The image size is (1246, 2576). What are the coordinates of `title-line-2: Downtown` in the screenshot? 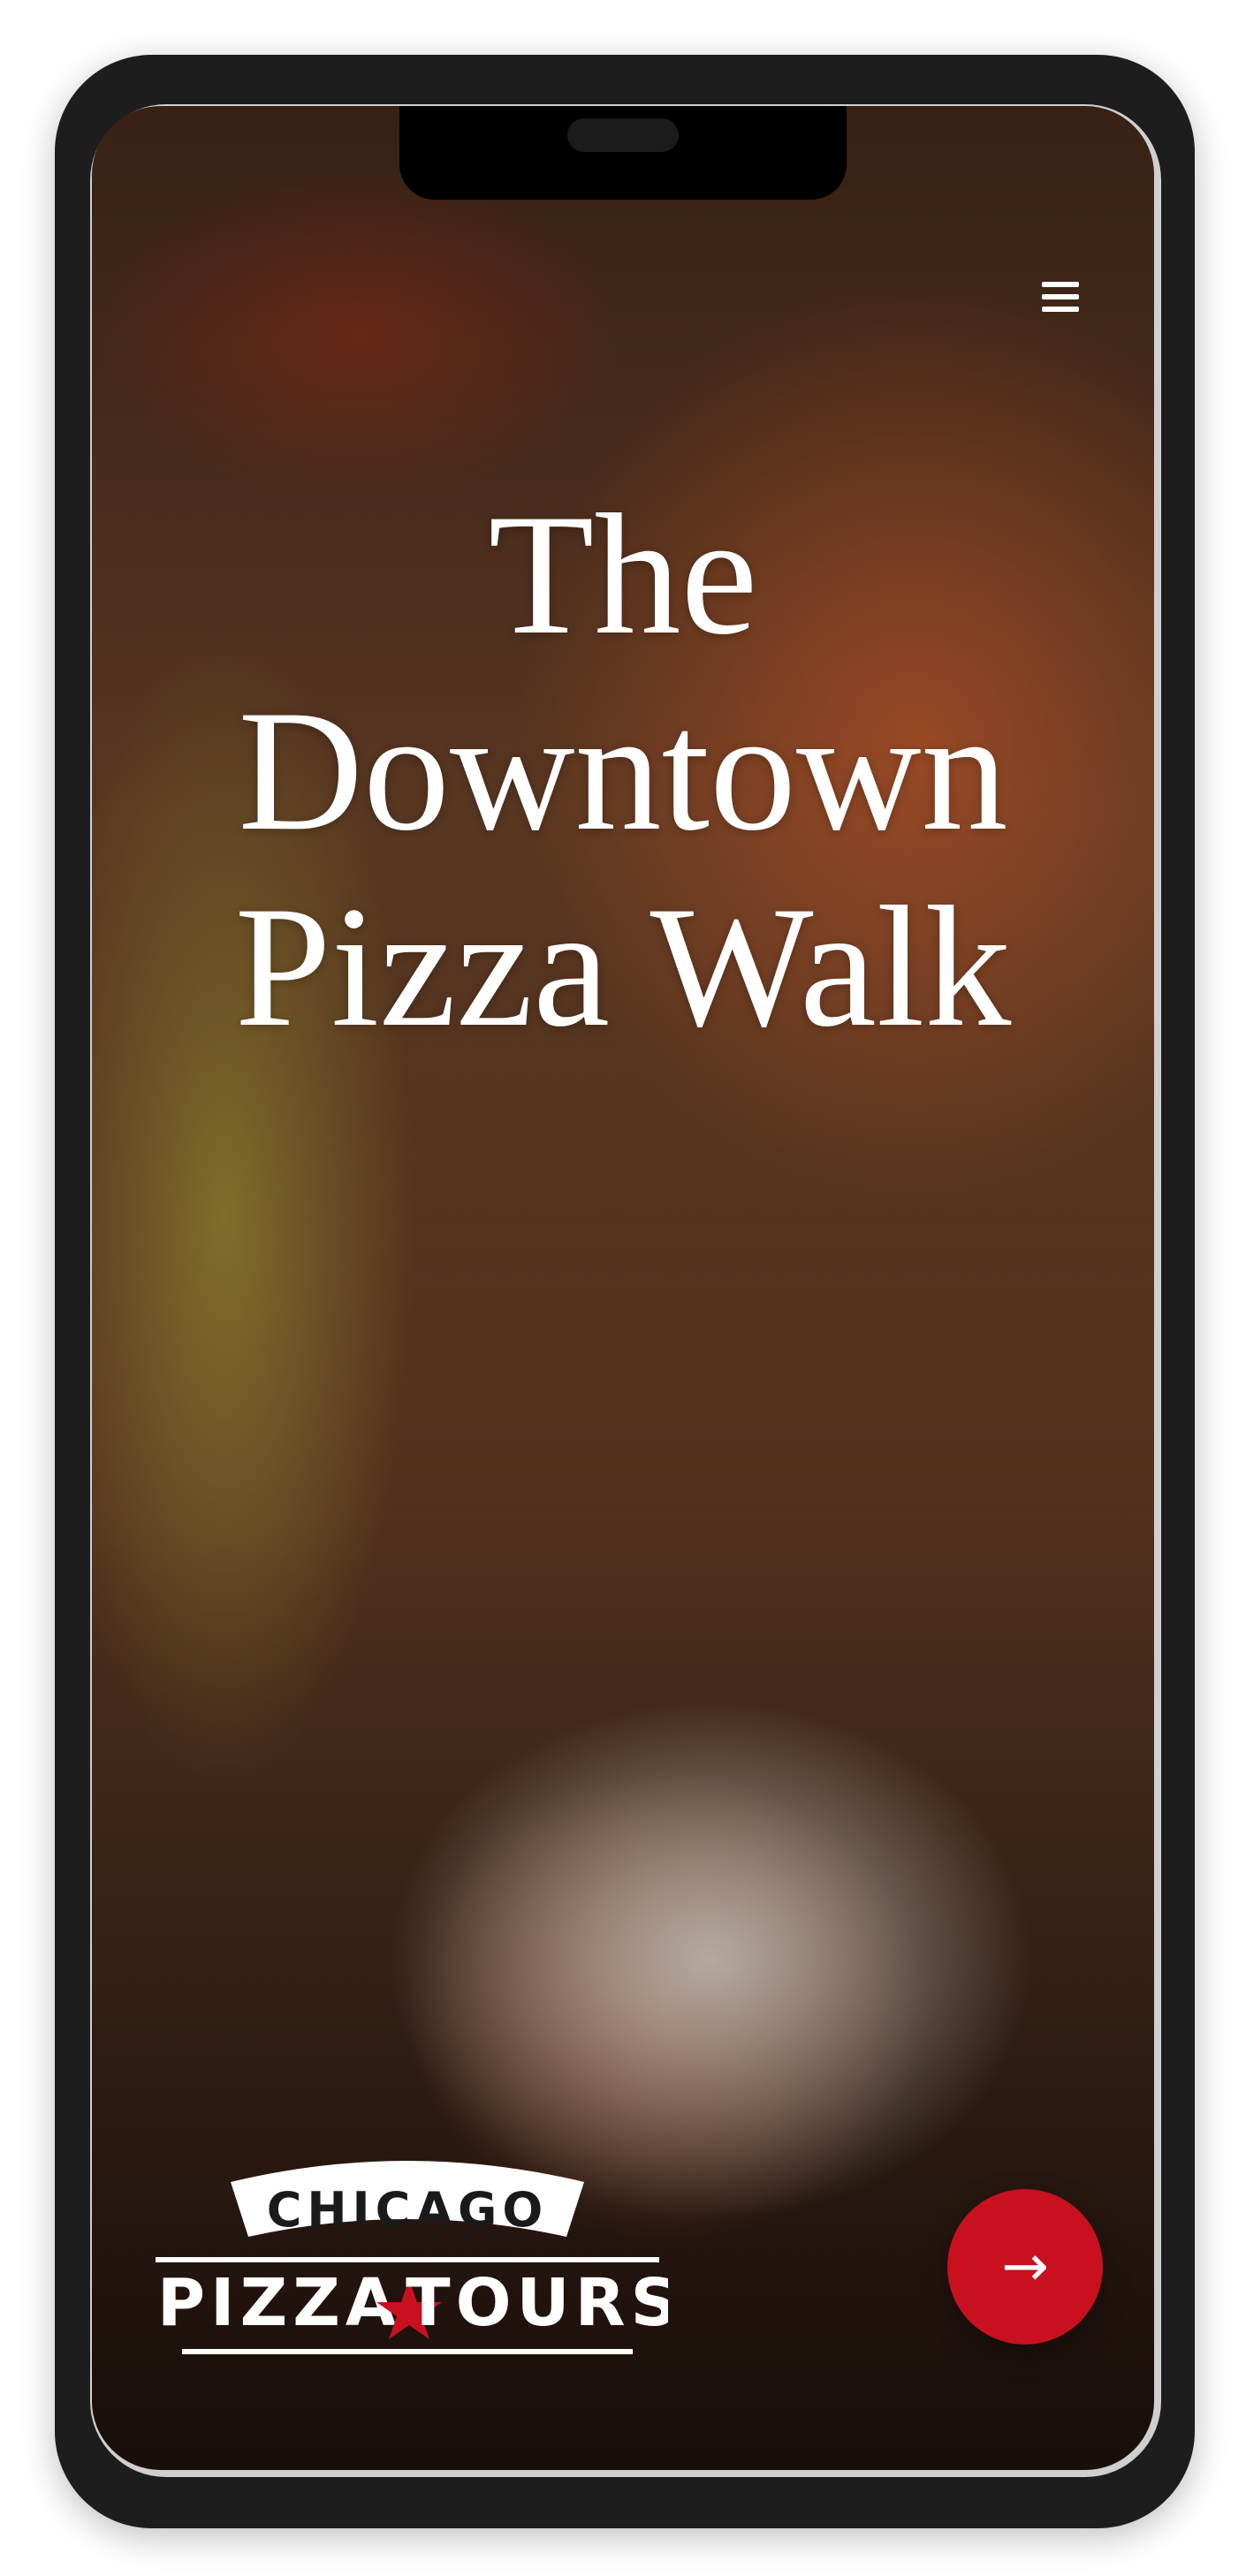 It's located at (623, 771).